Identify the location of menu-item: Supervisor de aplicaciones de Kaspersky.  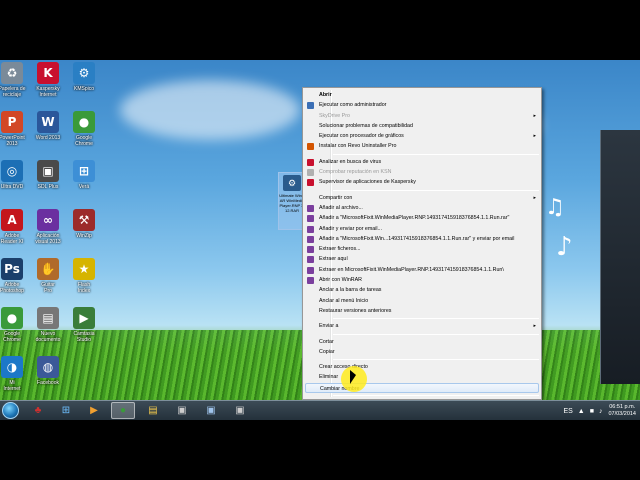
(422, 182).